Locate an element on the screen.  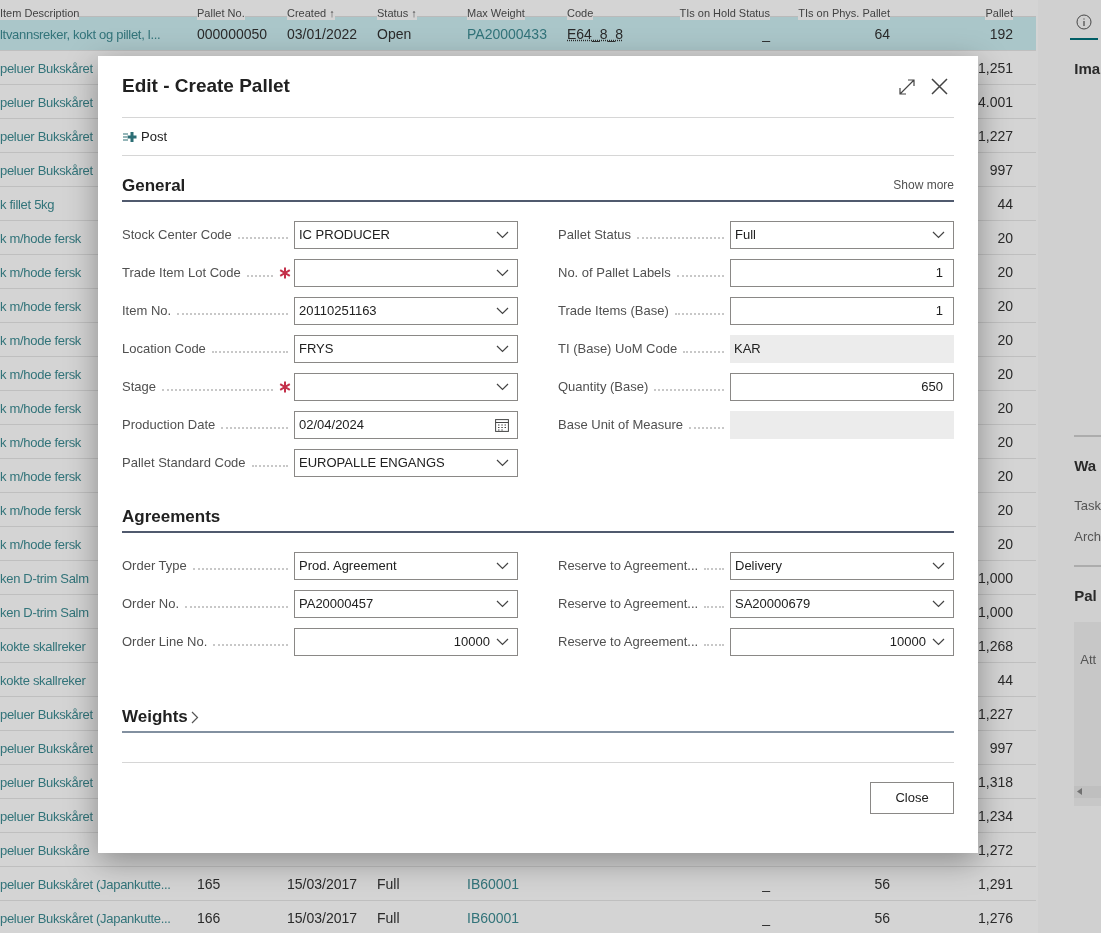
chevron-right-icon is located at coordinates (194, 717).